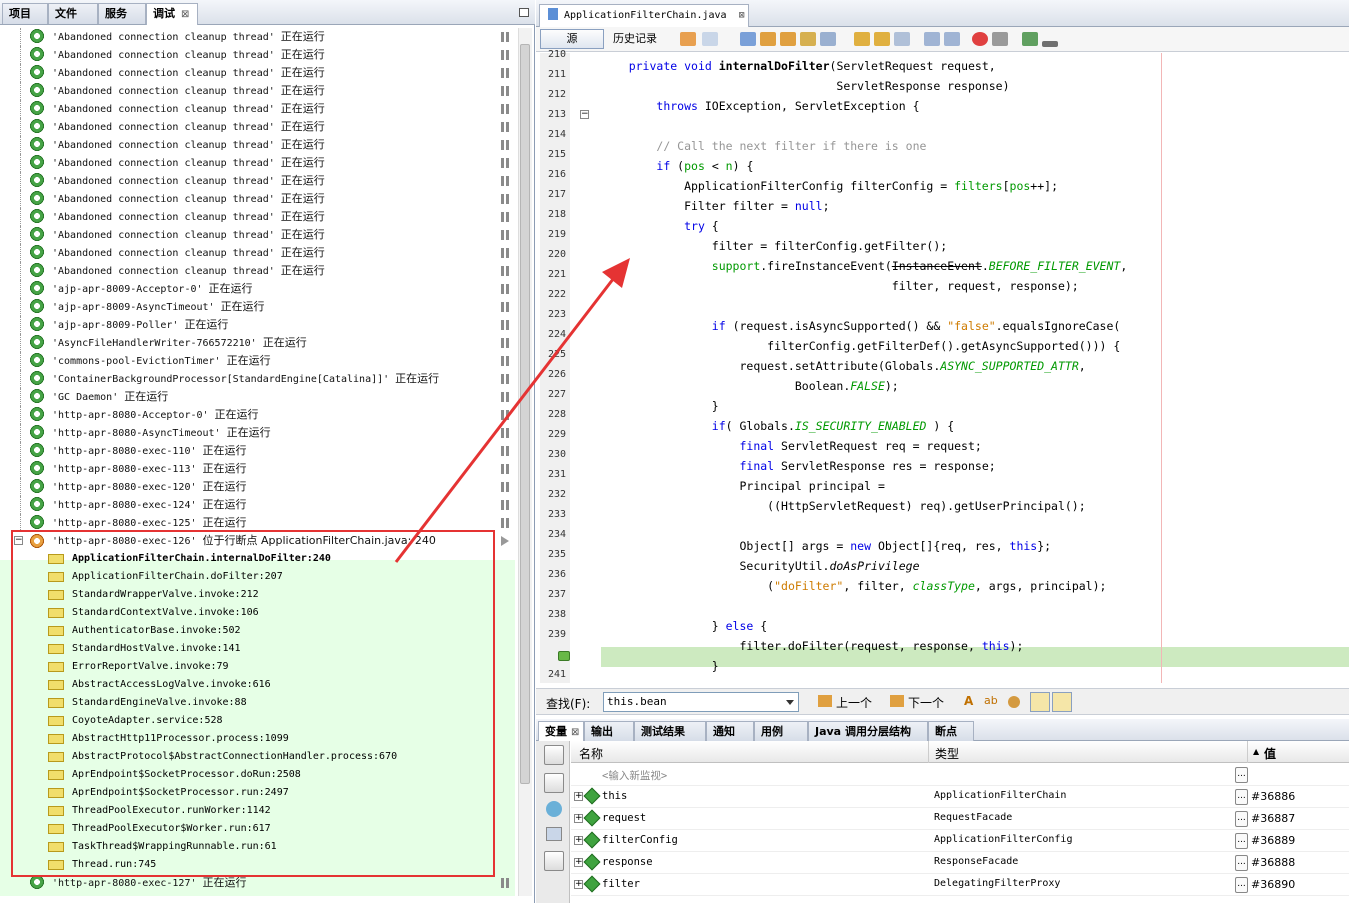  What do you see at coordinates (968, 701) in the screenshot?
I see `match-case-icon: A` at bounding box center [968, 701].